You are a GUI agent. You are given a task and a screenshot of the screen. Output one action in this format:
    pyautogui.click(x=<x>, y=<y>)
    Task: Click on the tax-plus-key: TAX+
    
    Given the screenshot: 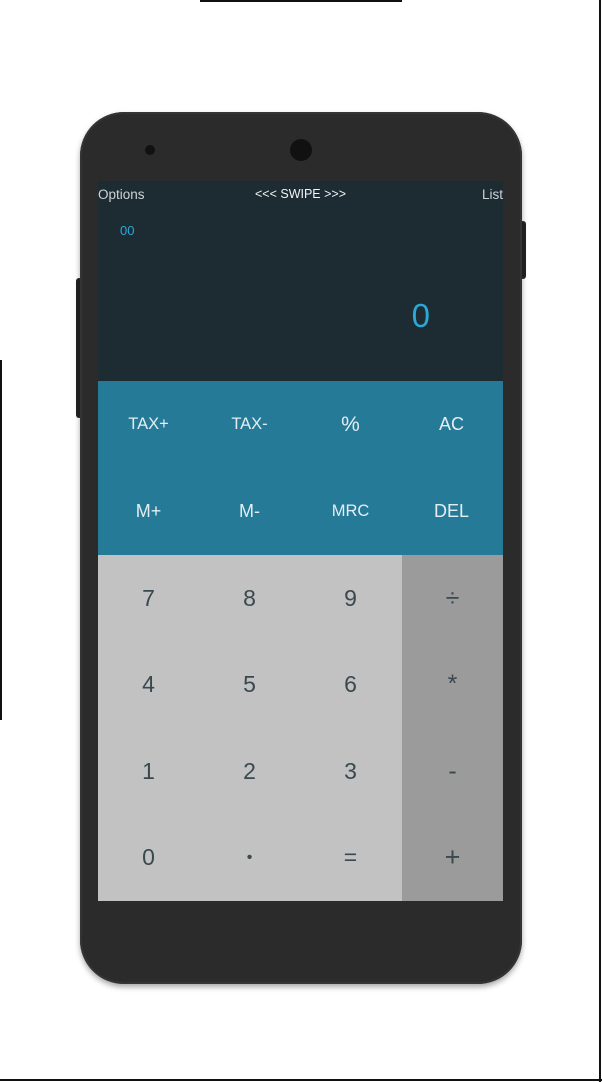 What is the action you would take?
    pyautogui.click(x=148, y=424)
    